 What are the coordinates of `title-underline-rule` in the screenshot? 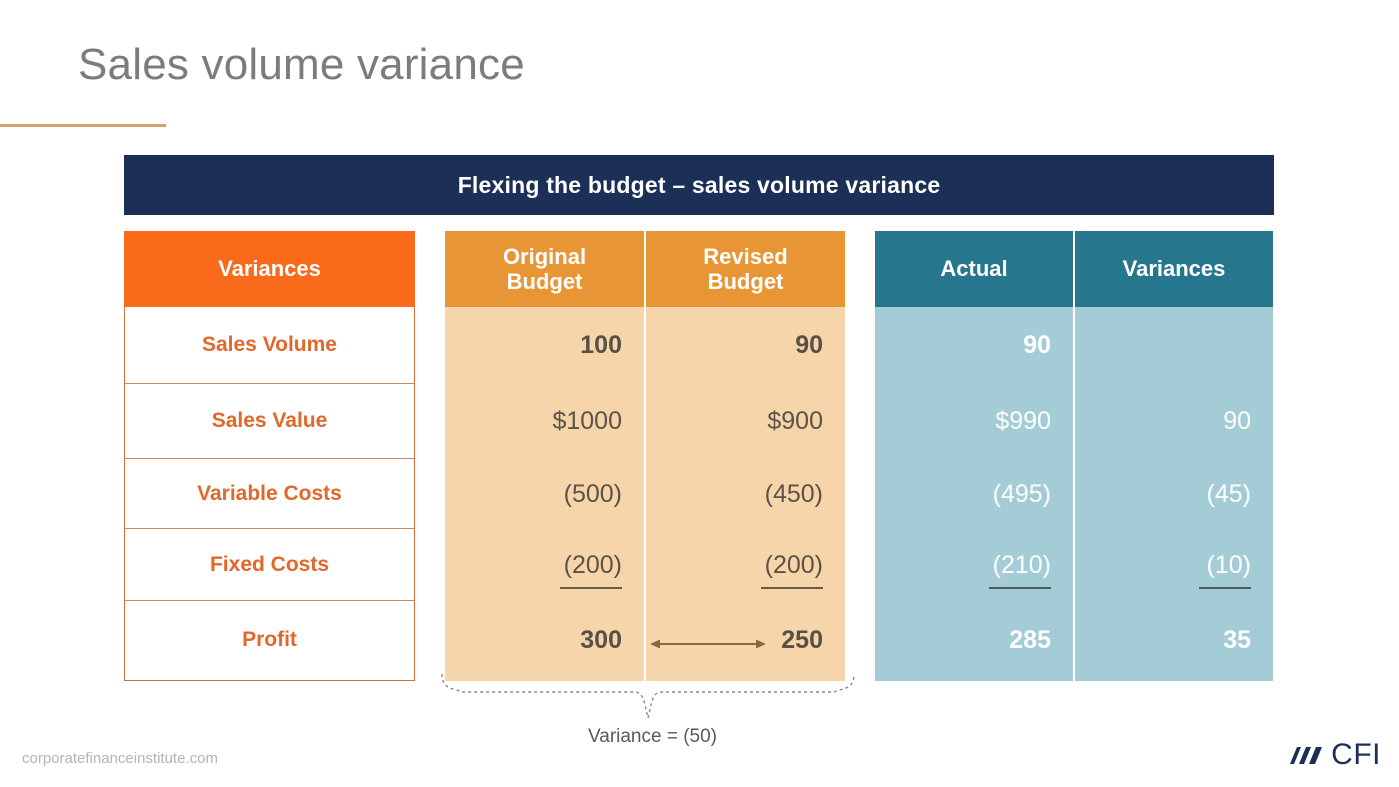 It's located at (83, 125).